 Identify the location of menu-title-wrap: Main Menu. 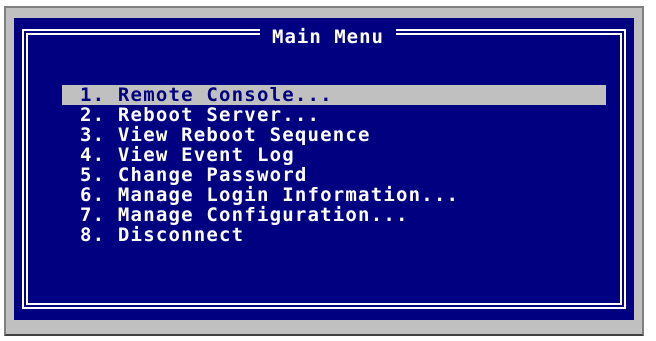
(328, 37).